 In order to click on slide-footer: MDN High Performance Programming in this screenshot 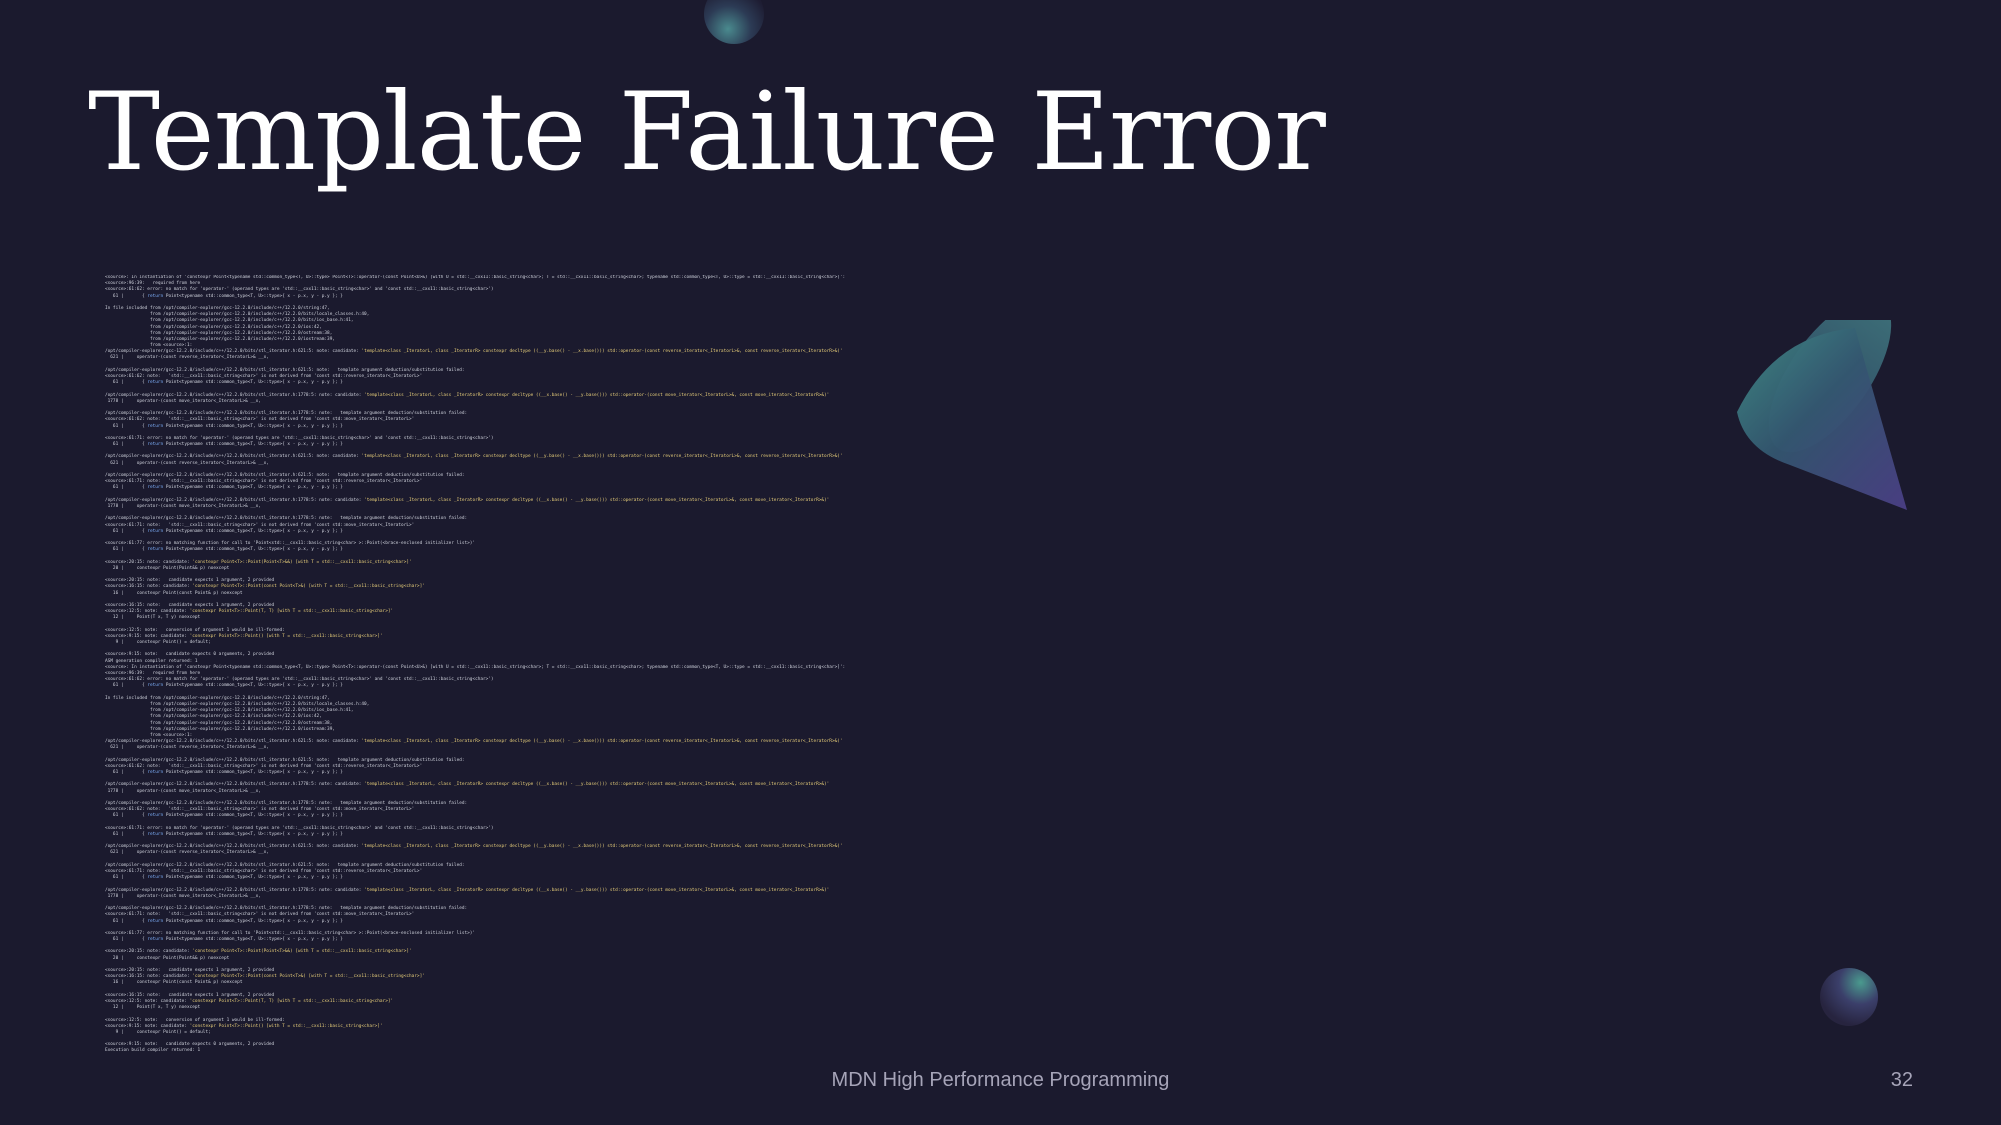, I will do `click(1000, 1080)`.